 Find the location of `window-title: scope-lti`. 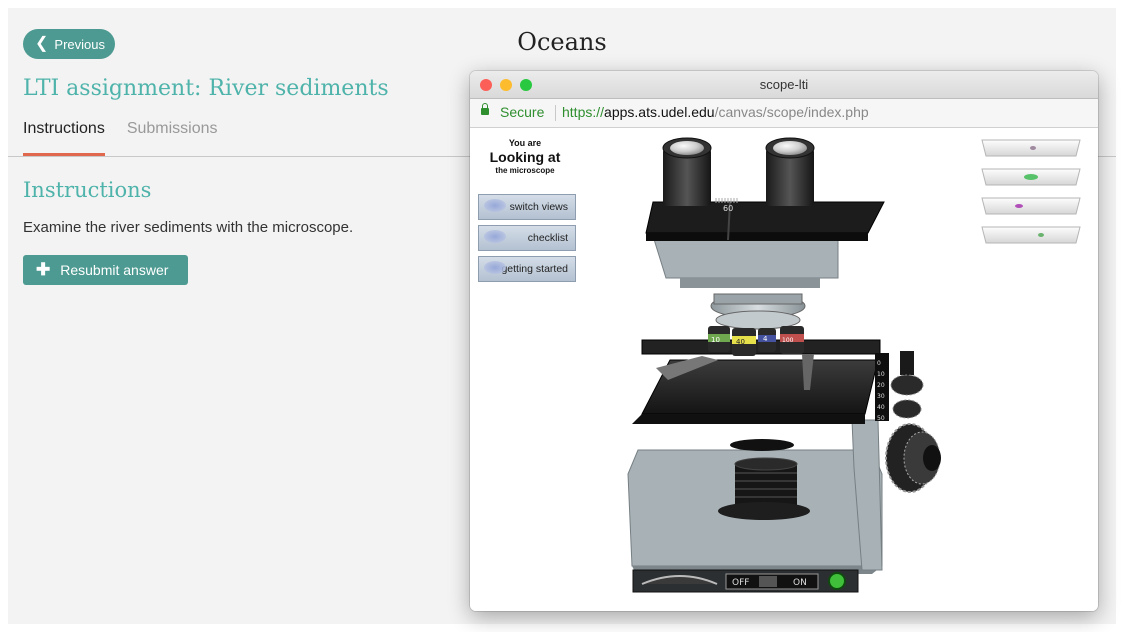

window-title: scope-lti is located at coordinates (784, 84).